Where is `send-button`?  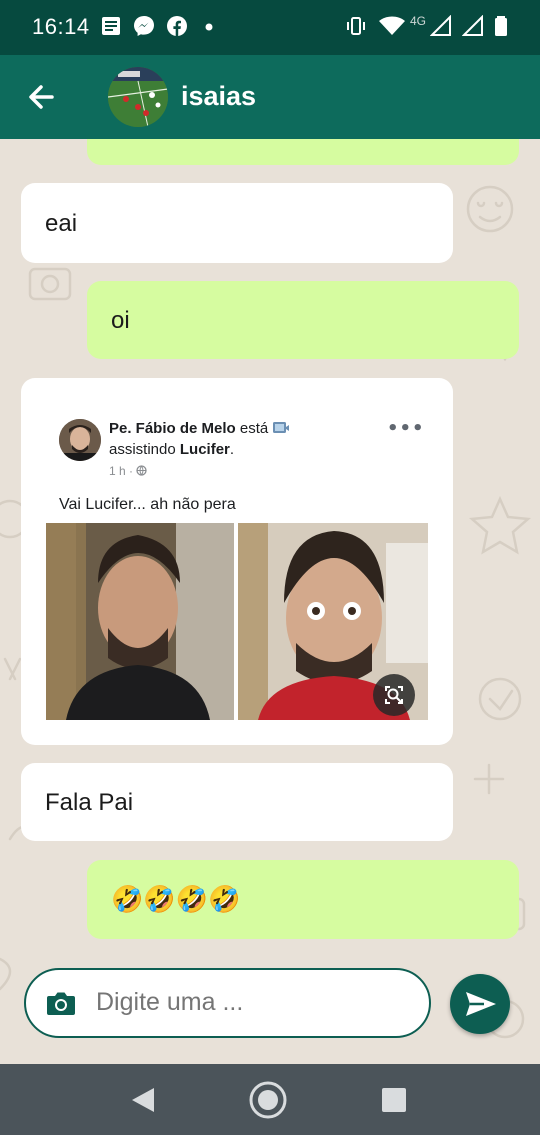
send-button is located at coordinates (480, 1004).